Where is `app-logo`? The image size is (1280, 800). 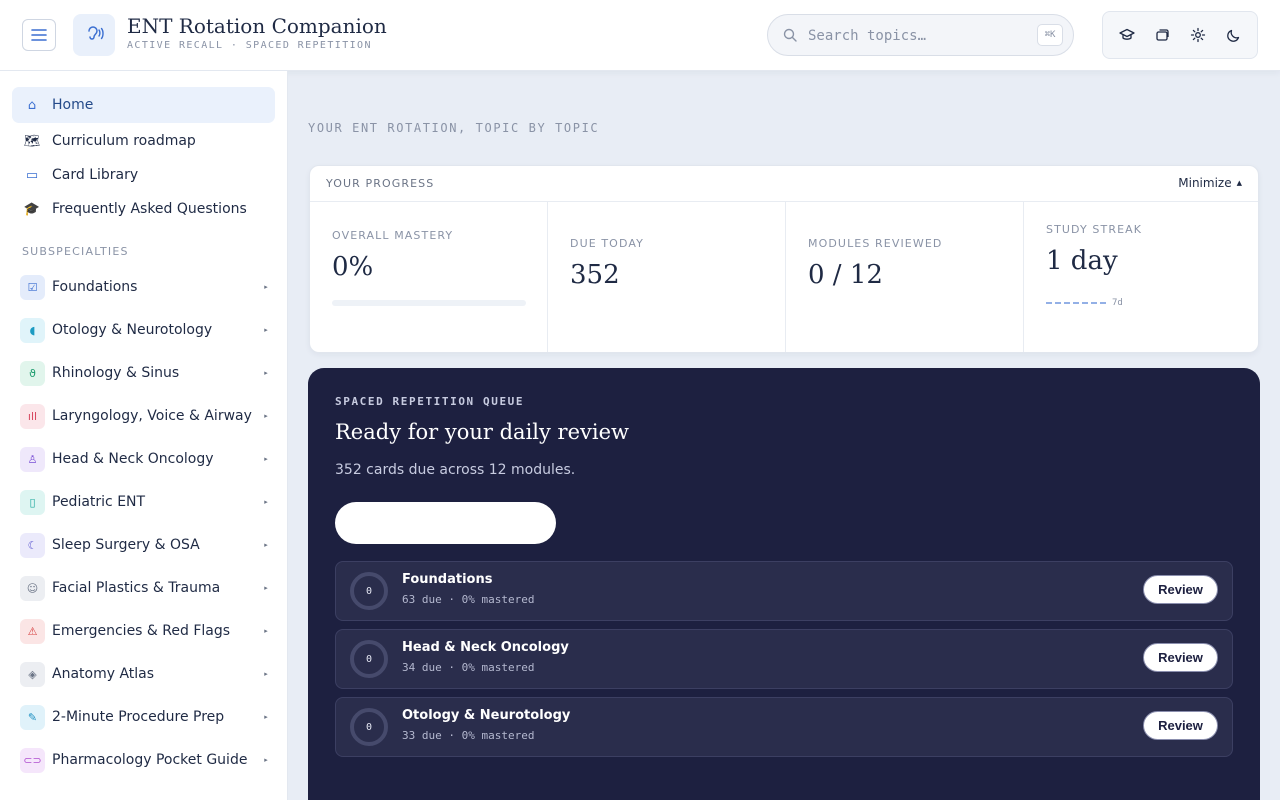
app-logo is located at coordinates (94, 35).